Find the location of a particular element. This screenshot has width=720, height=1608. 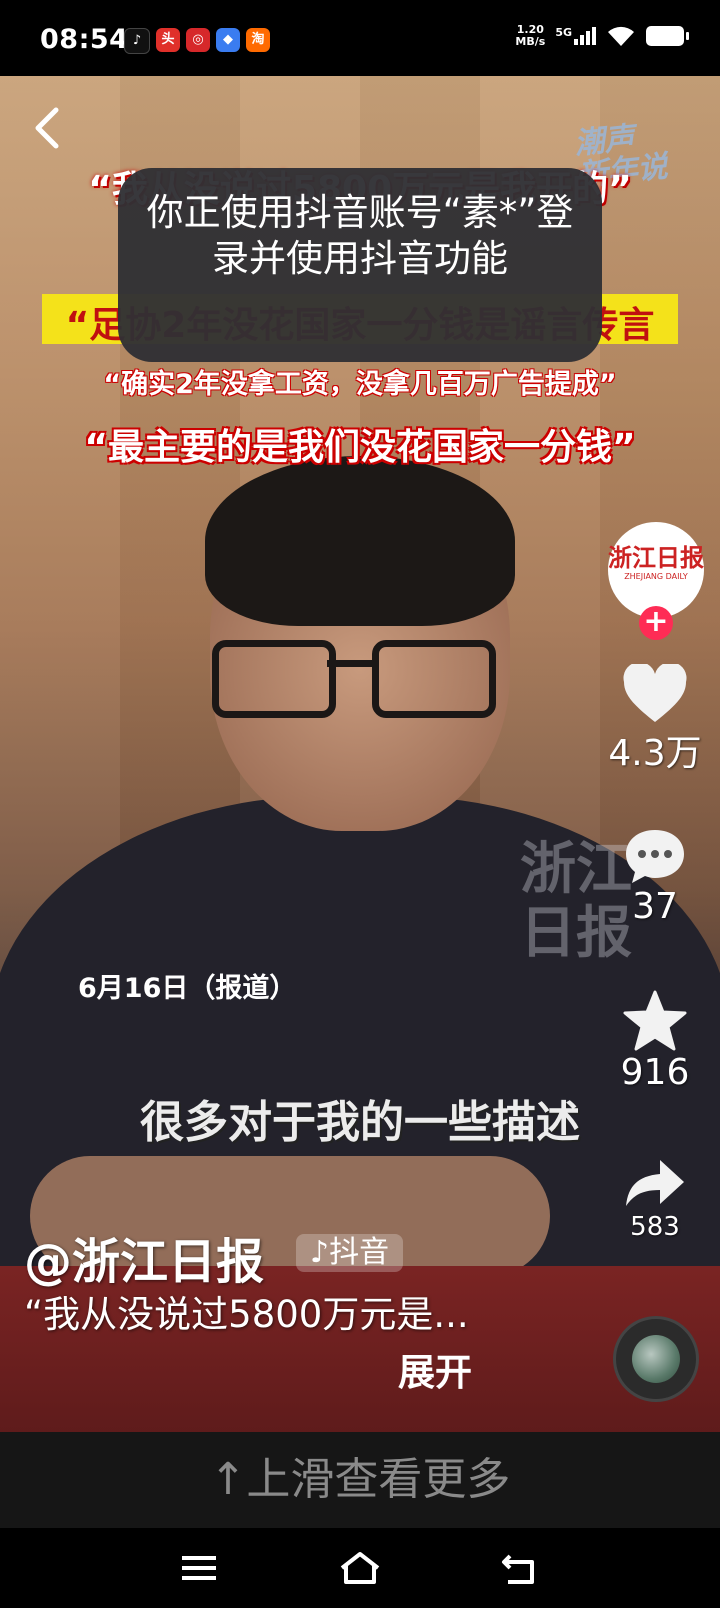

follow-button: + is located at coordinates (656, 623).